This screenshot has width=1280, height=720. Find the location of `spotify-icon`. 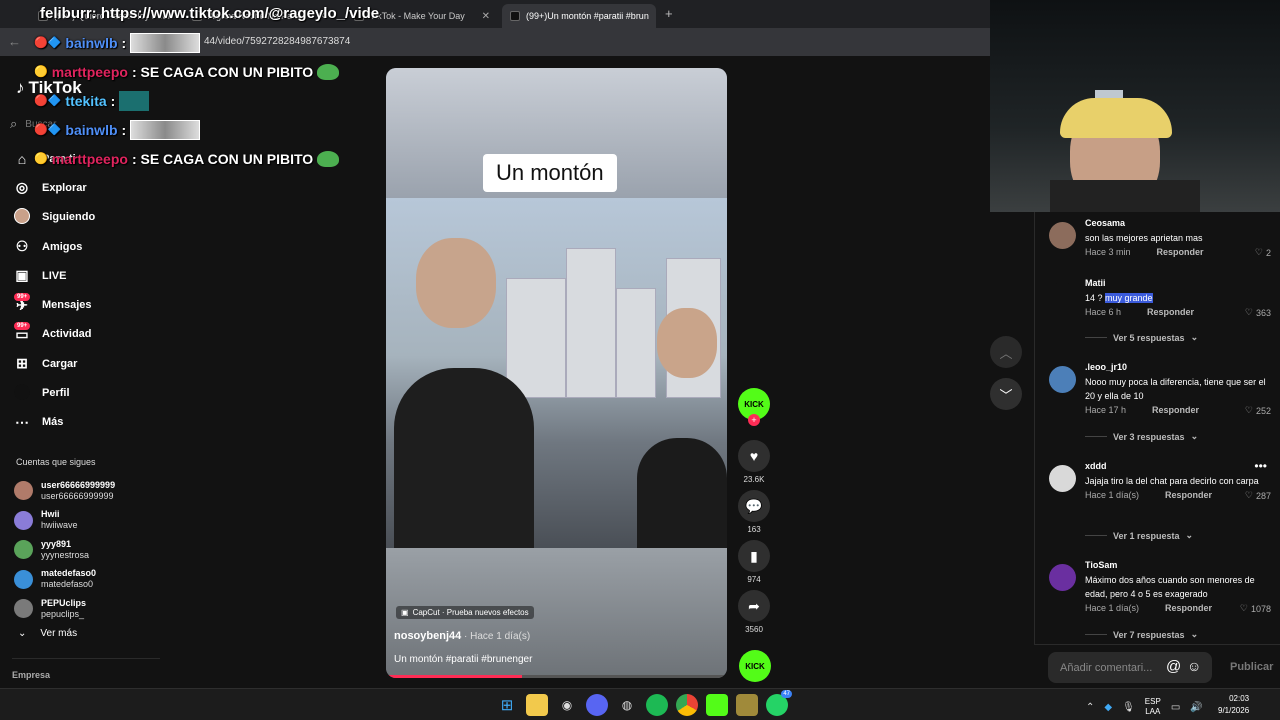

spotify-icon is located at coordinates (657, 705).